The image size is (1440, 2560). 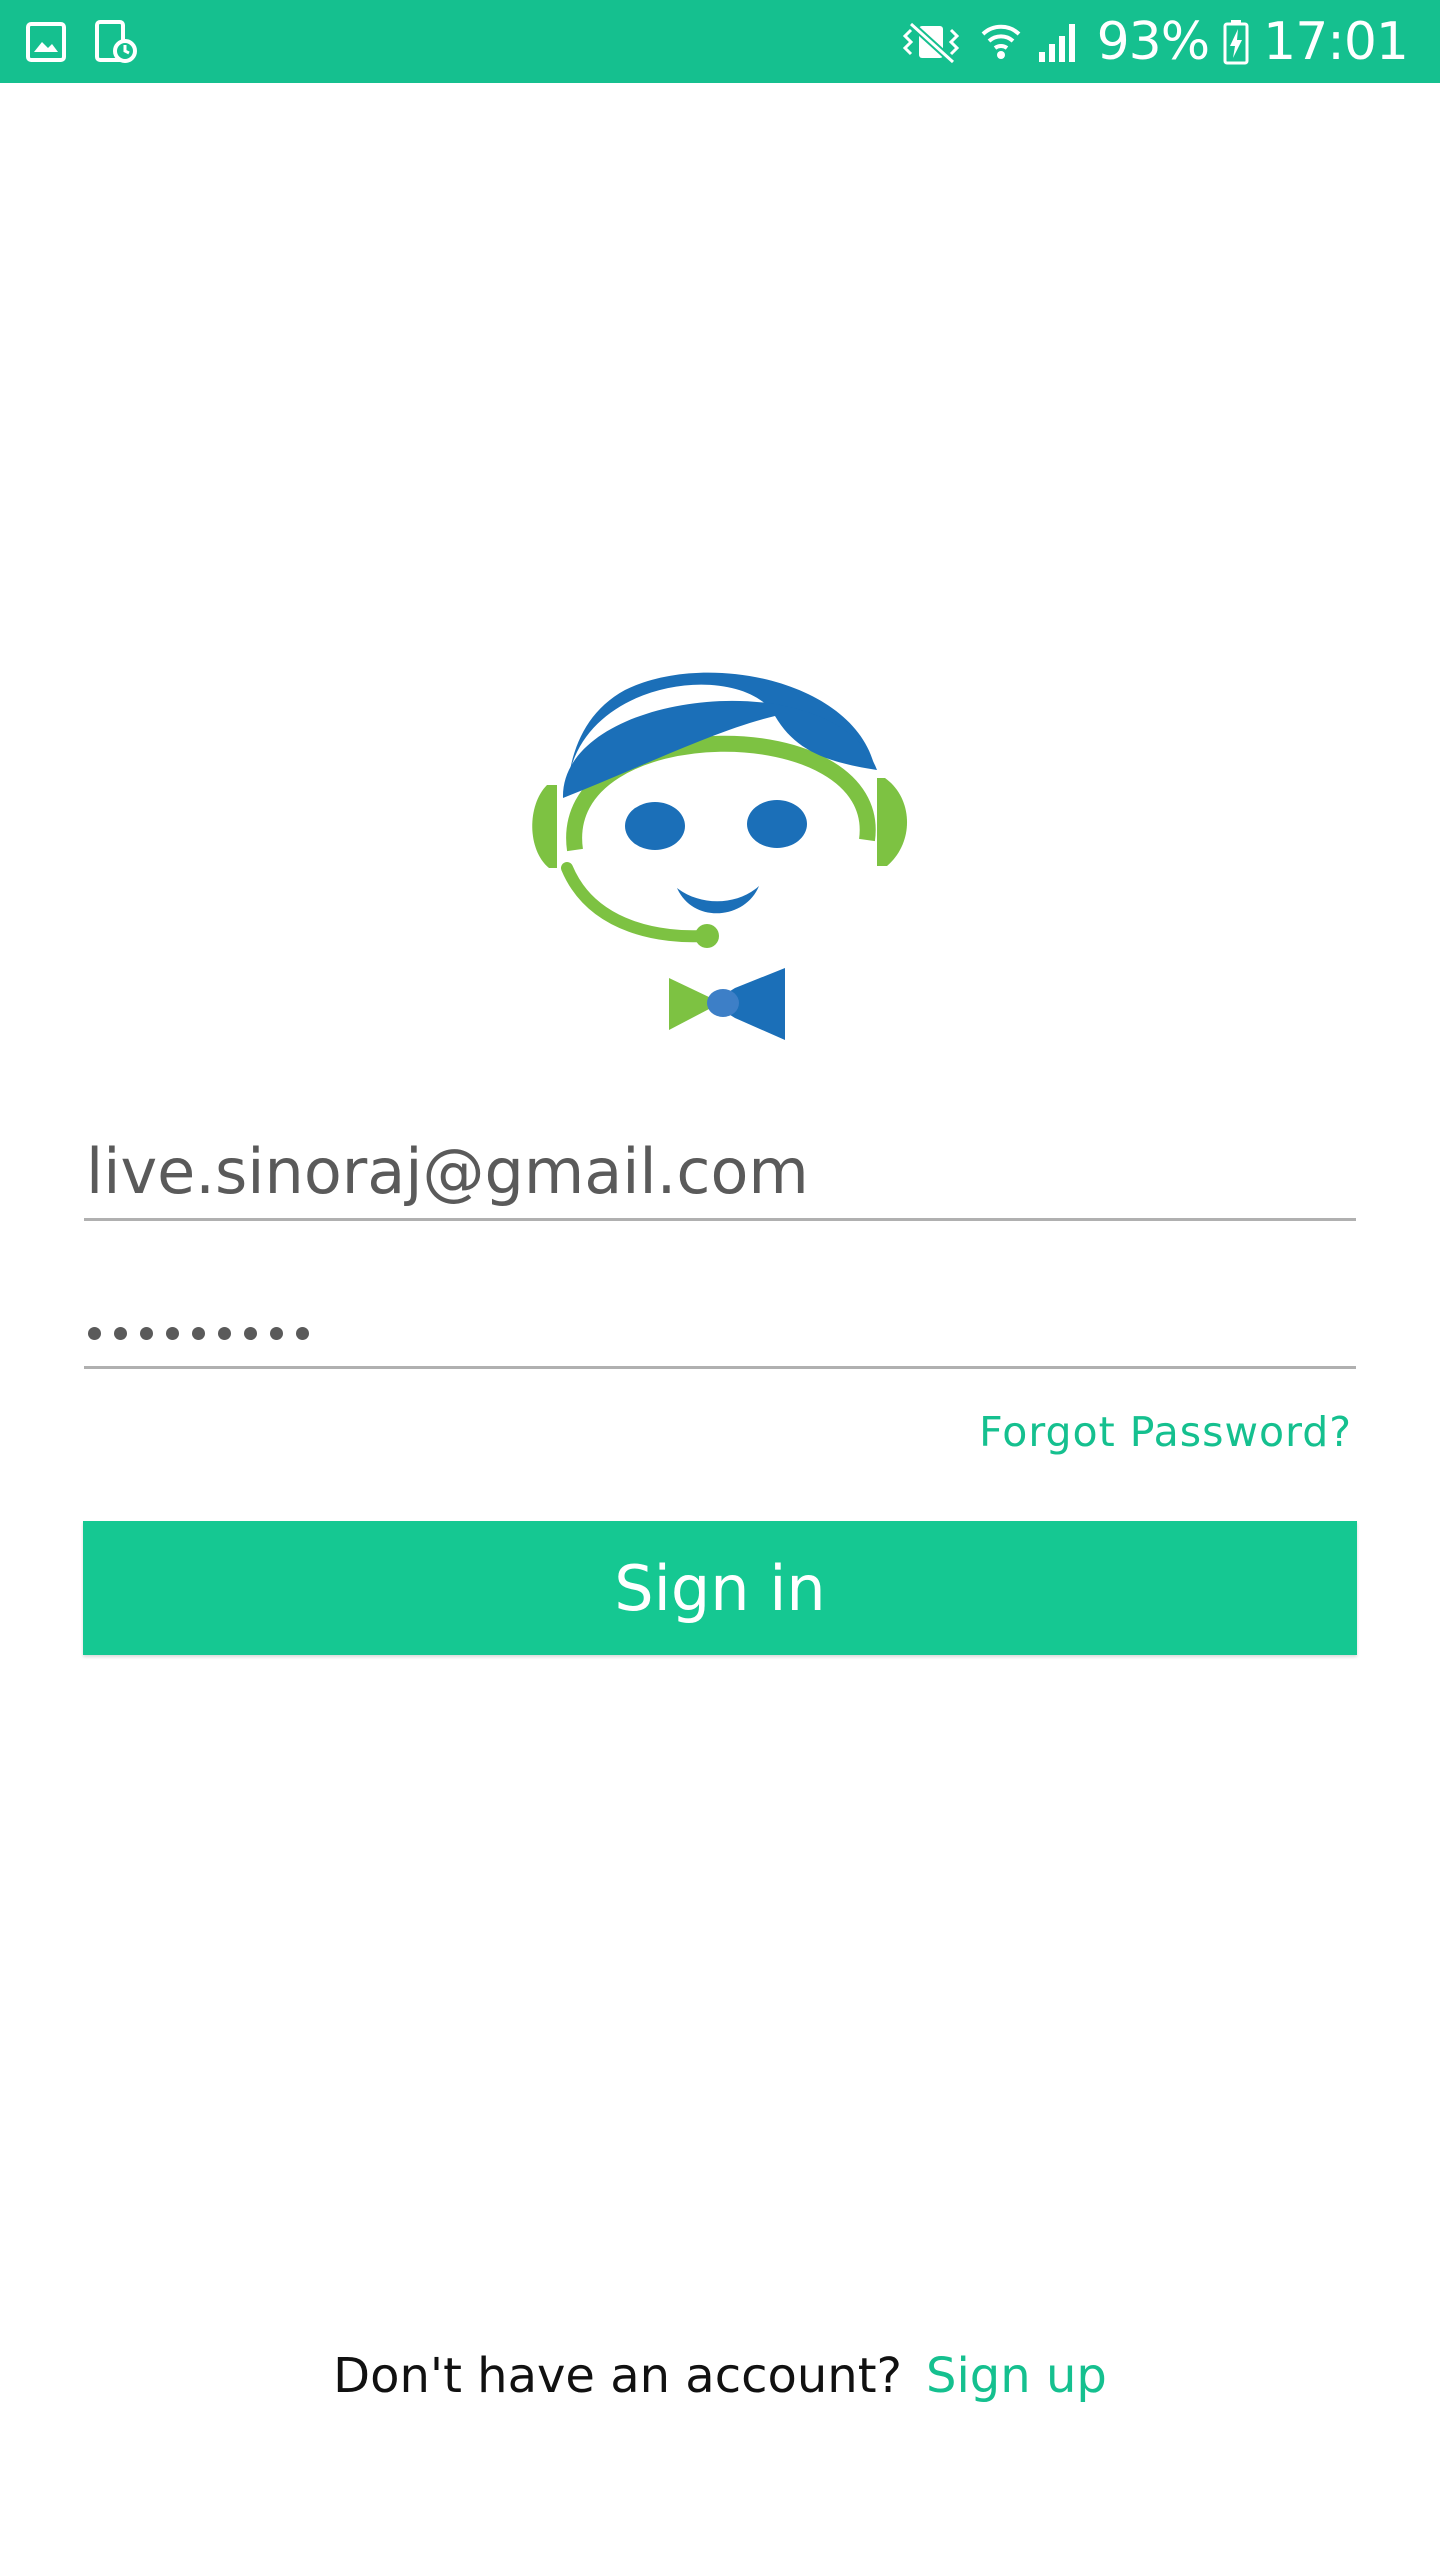 What do you see at coordinates (1016, 2376) in the screenshot?
I see `sign-up-link: Sign up` at bounding box center [1016, 2376].